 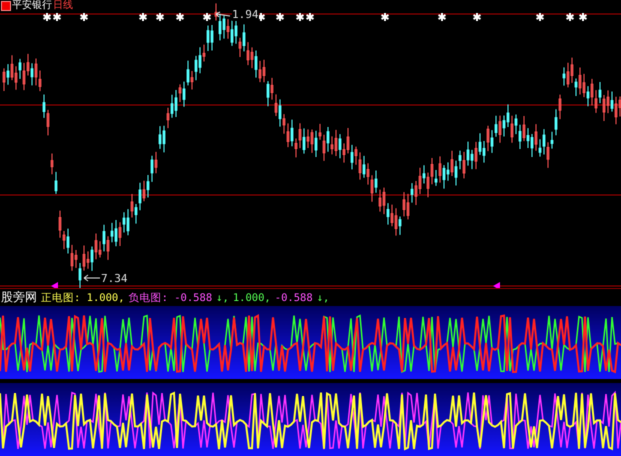 What do you see at coordinates (114, 278) in the screenshot?
I see `price-label: 7.34` at bounding box center [114, 278].